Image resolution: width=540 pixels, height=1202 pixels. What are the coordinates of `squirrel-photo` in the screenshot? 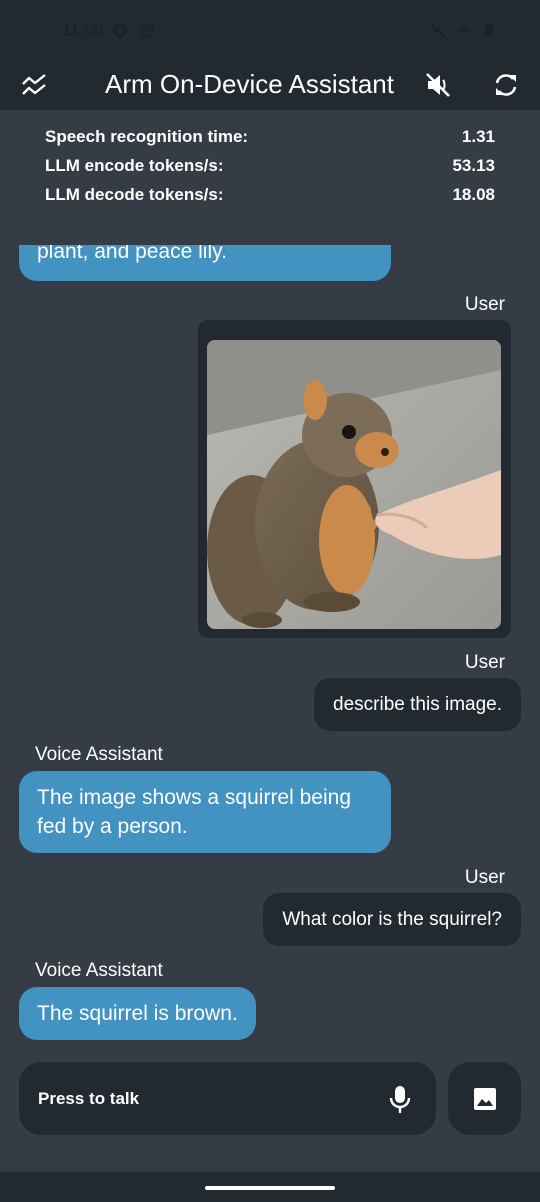 It's located at (354, 484).